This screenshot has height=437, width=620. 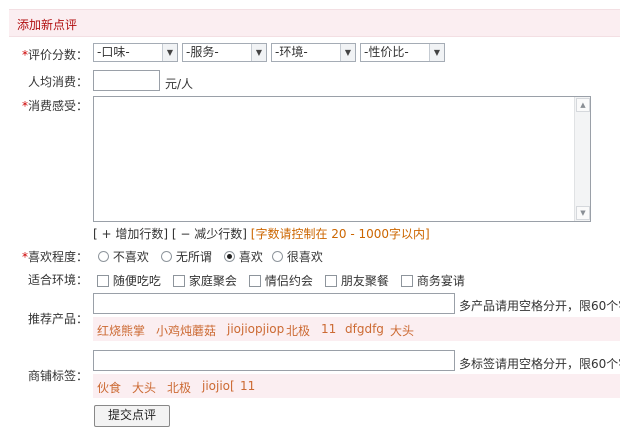 What do you see at coordinates (132, 416) in the screenshot?
I see `submit-button: 提交点评` at bounding box center [132, 416].